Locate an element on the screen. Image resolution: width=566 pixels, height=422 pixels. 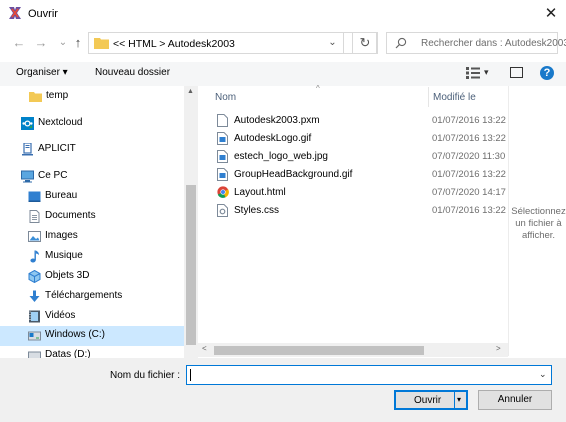
open-button-label: Ouvrir is located at coordinates (428, 400).